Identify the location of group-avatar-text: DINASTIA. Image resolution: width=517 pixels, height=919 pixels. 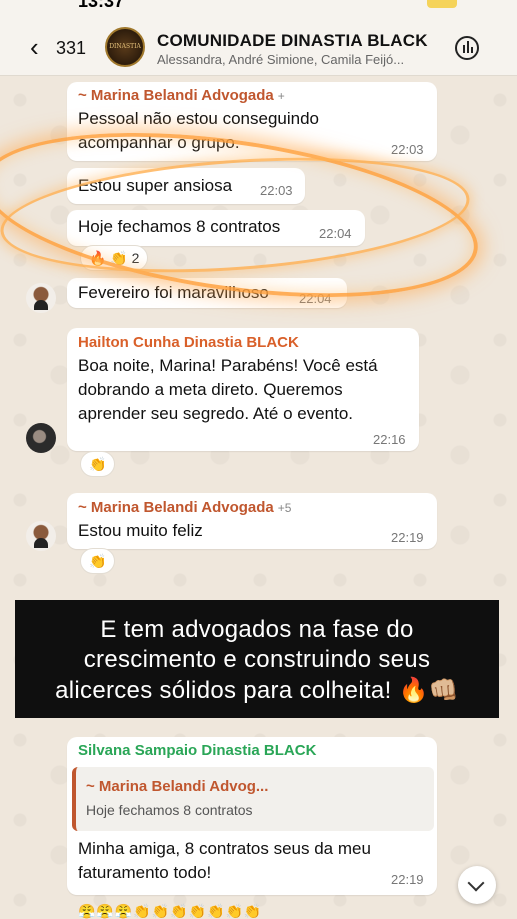
(125, 46).